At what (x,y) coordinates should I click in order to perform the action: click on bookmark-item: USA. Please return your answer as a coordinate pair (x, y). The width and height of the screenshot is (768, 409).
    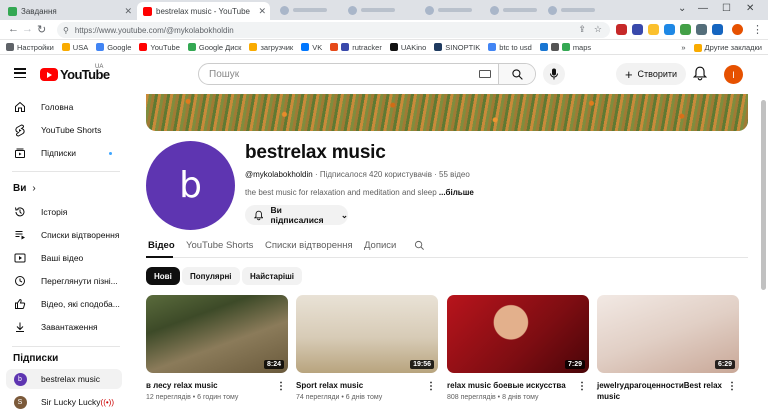
    Looking at the image, I should click on (74, 47).